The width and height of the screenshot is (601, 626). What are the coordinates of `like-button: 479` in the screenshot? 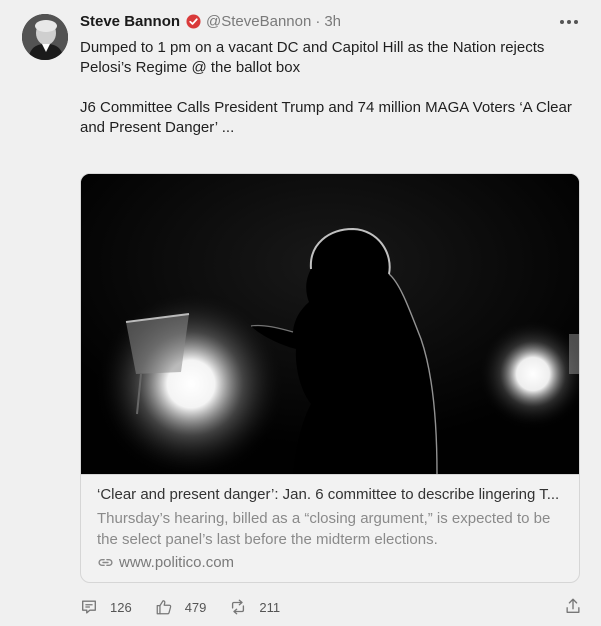 It's located at (181, 607).